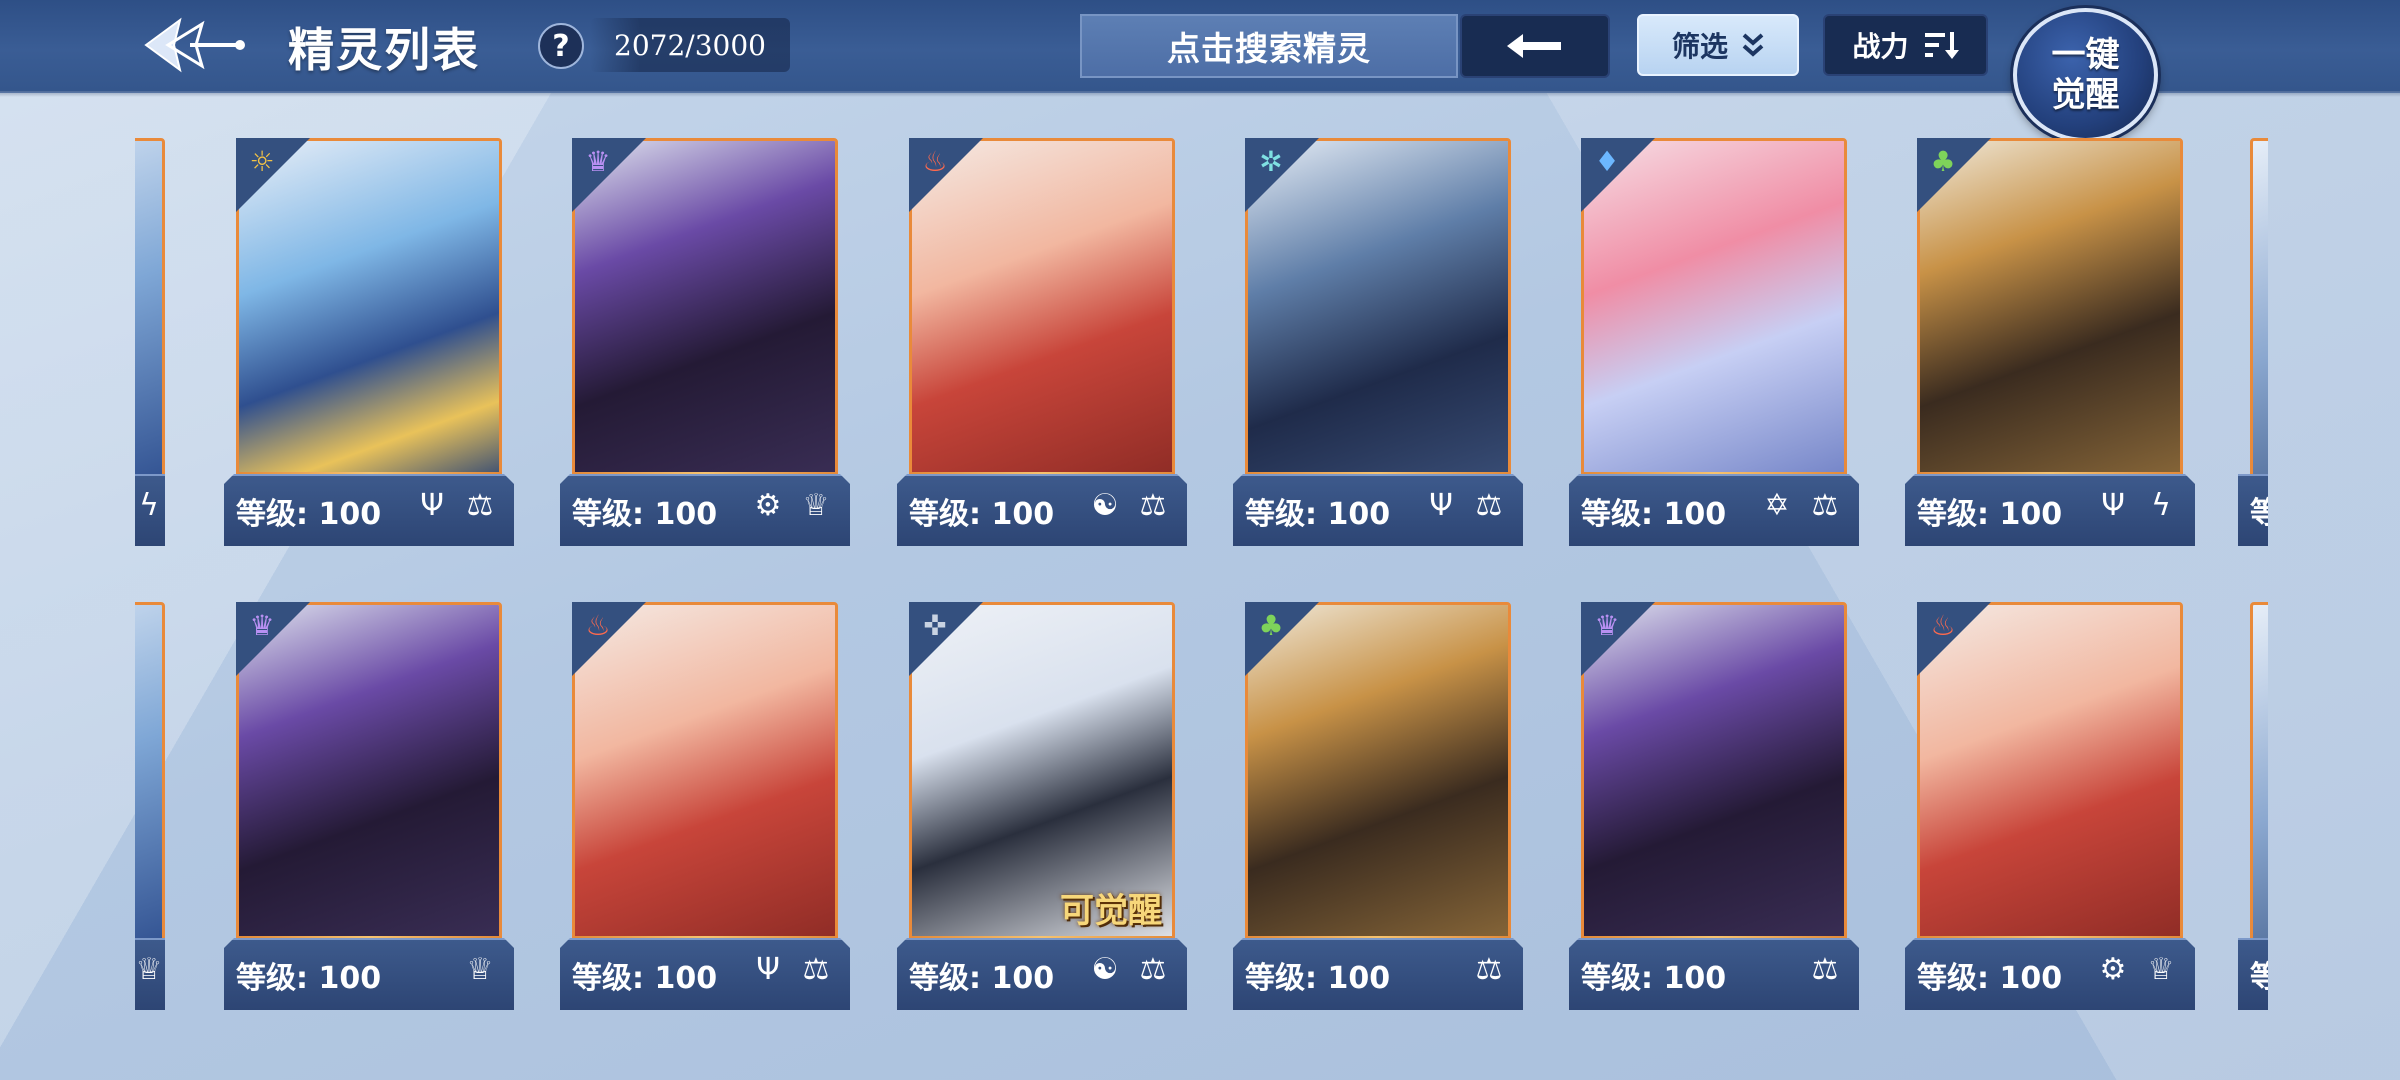  I want to click on star-skill-icon: ✡, so click(1777, 505).